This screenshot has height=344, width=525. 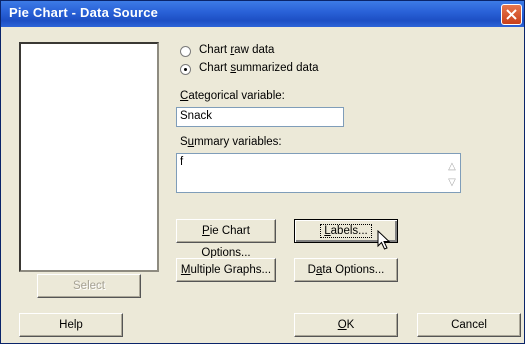 I want to click on help-button: Help, so click(x=71, y=325).